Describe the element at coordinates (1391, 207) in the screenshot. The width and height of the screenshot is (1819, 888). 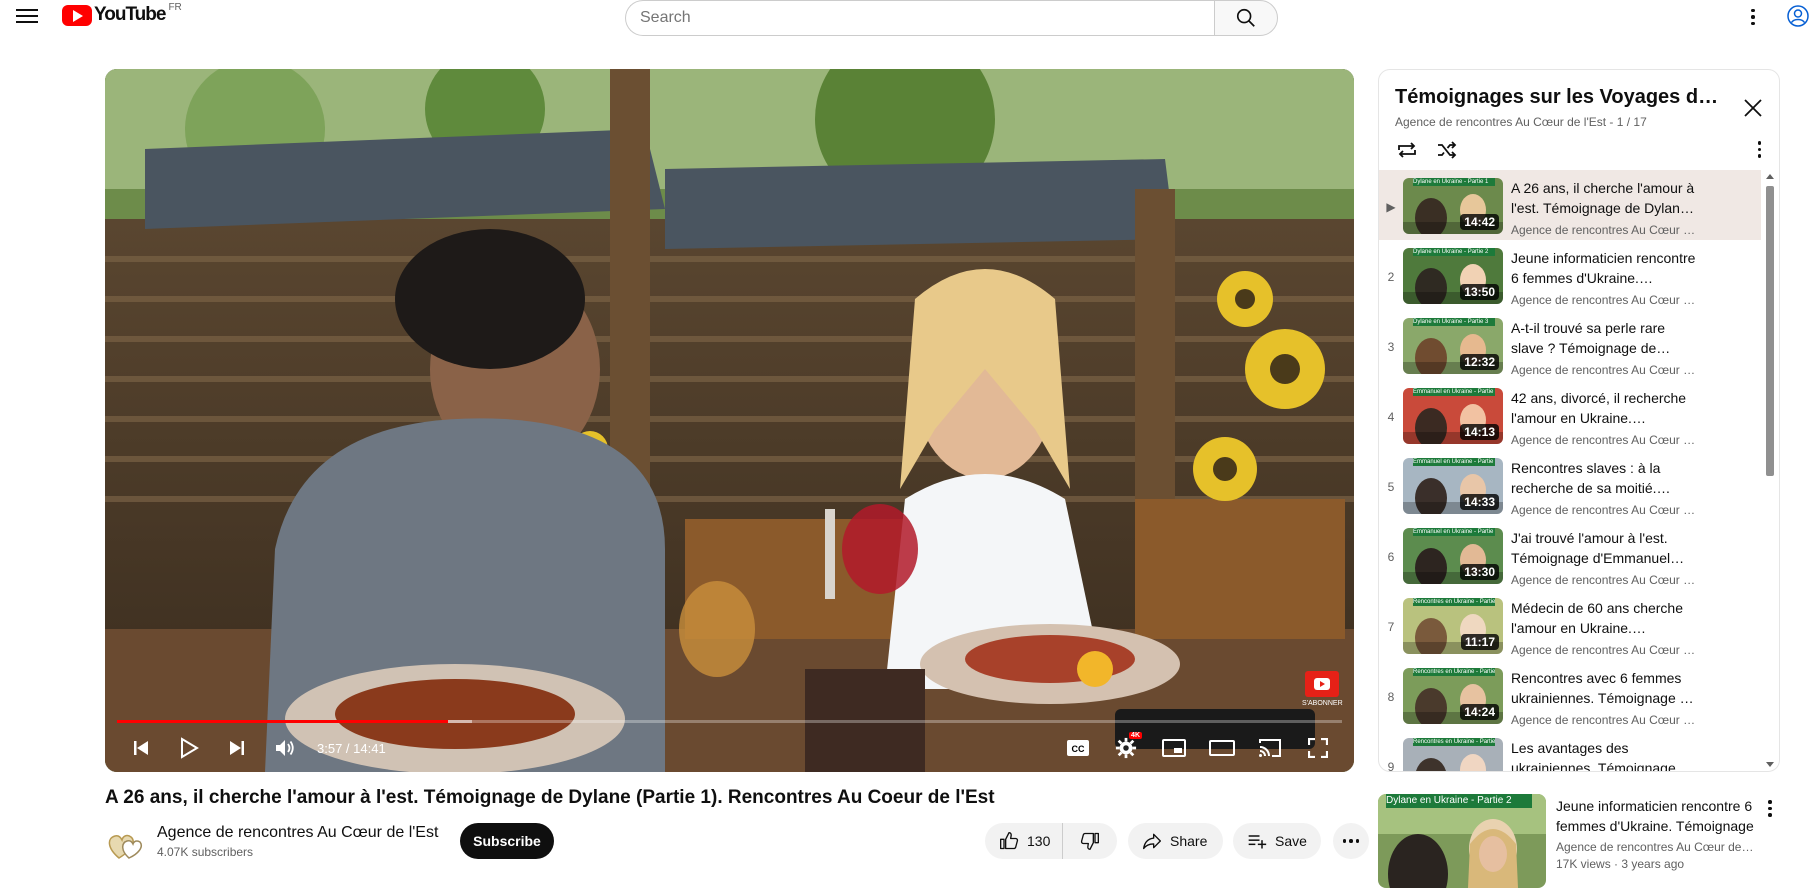
I see `playlist-item-index: ▶` at that location.